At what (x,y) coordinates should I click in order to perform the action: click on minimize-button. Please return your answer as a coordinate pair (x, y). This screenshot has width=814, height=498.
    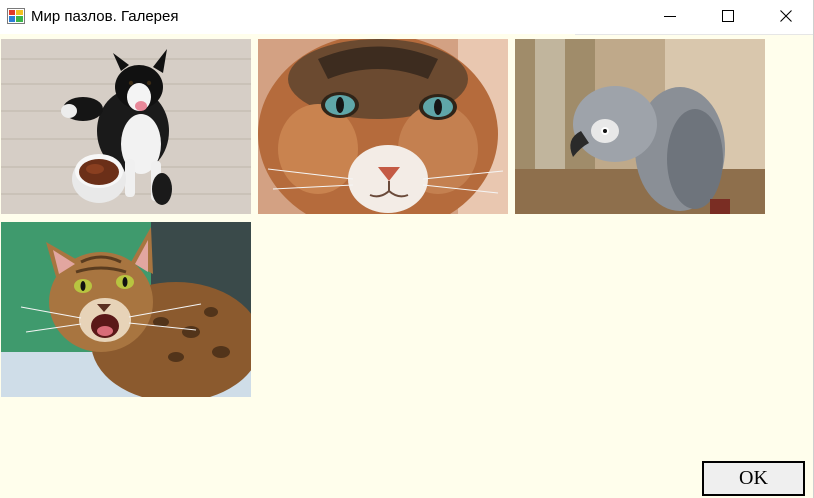
    Looking at the image, I should click on (670, 16).